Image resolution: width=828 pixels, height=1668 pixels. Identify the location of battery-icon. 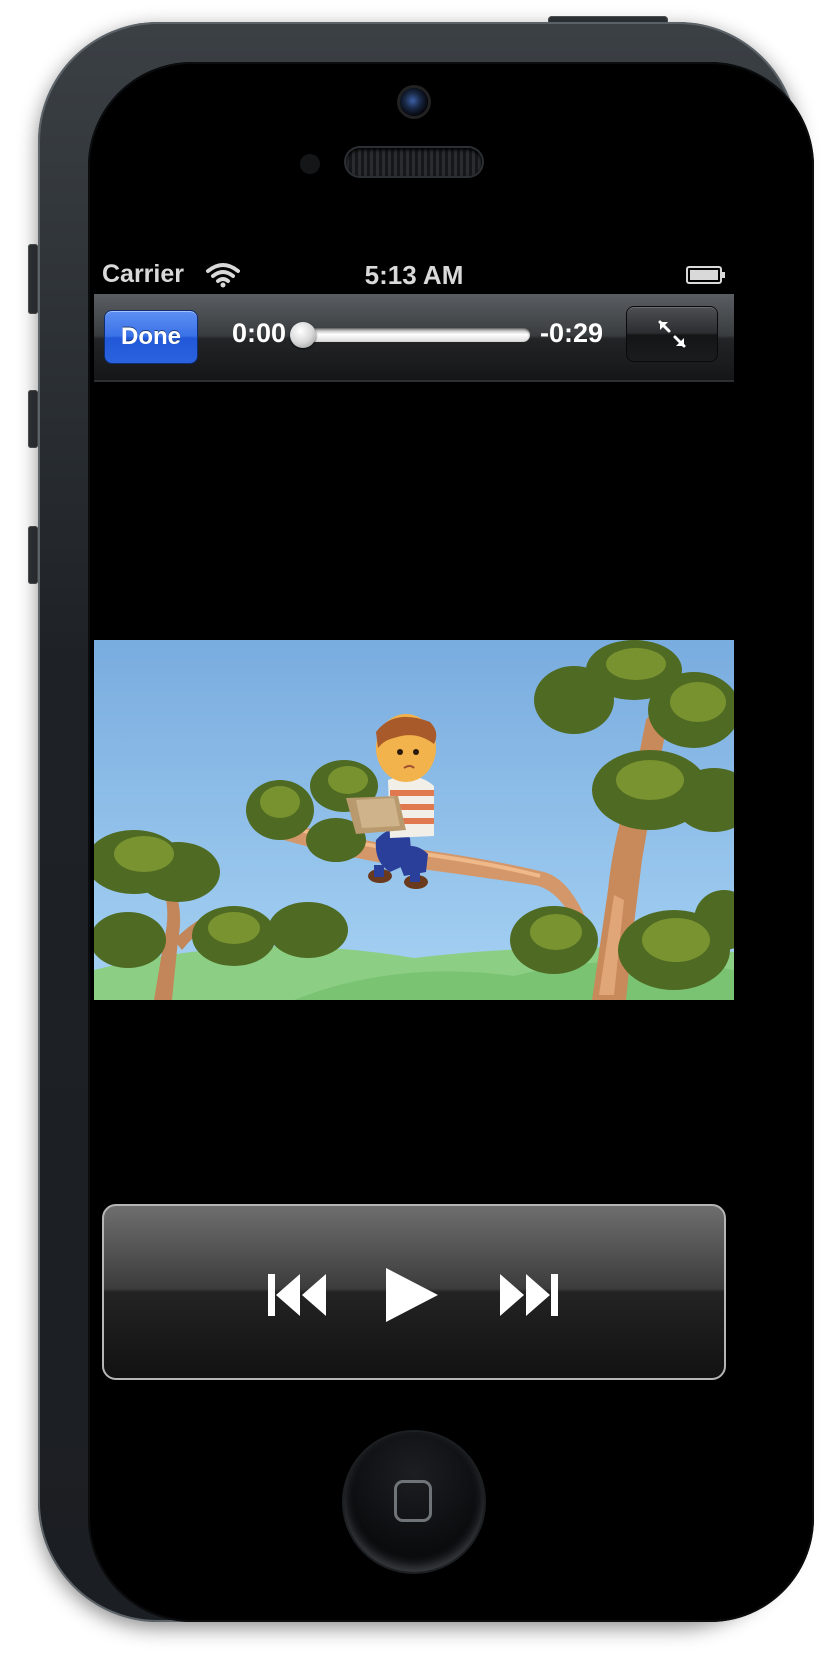
(705, 275).